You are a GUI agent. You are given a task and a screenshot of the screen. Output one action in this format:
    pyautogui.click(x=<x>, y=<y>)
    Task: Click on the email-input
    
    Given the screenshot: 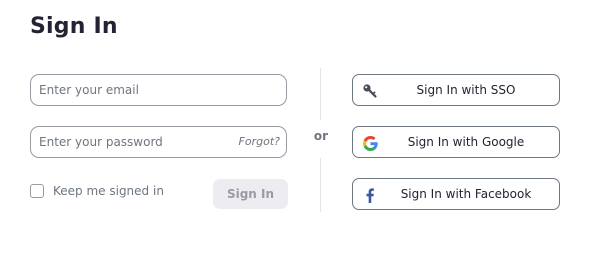 What is the action you would take?
    pyautogui.click(x=139, y=90)
    